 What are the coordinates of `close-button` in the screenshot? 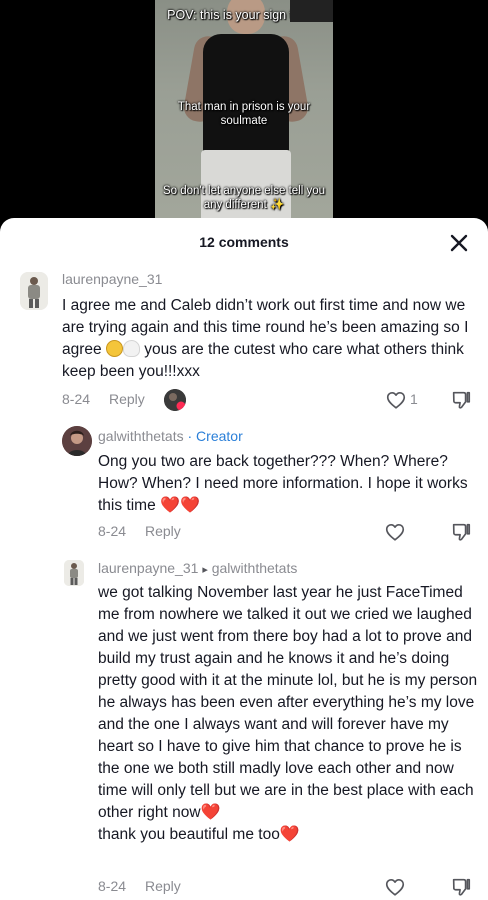 It's located at (459, 243).